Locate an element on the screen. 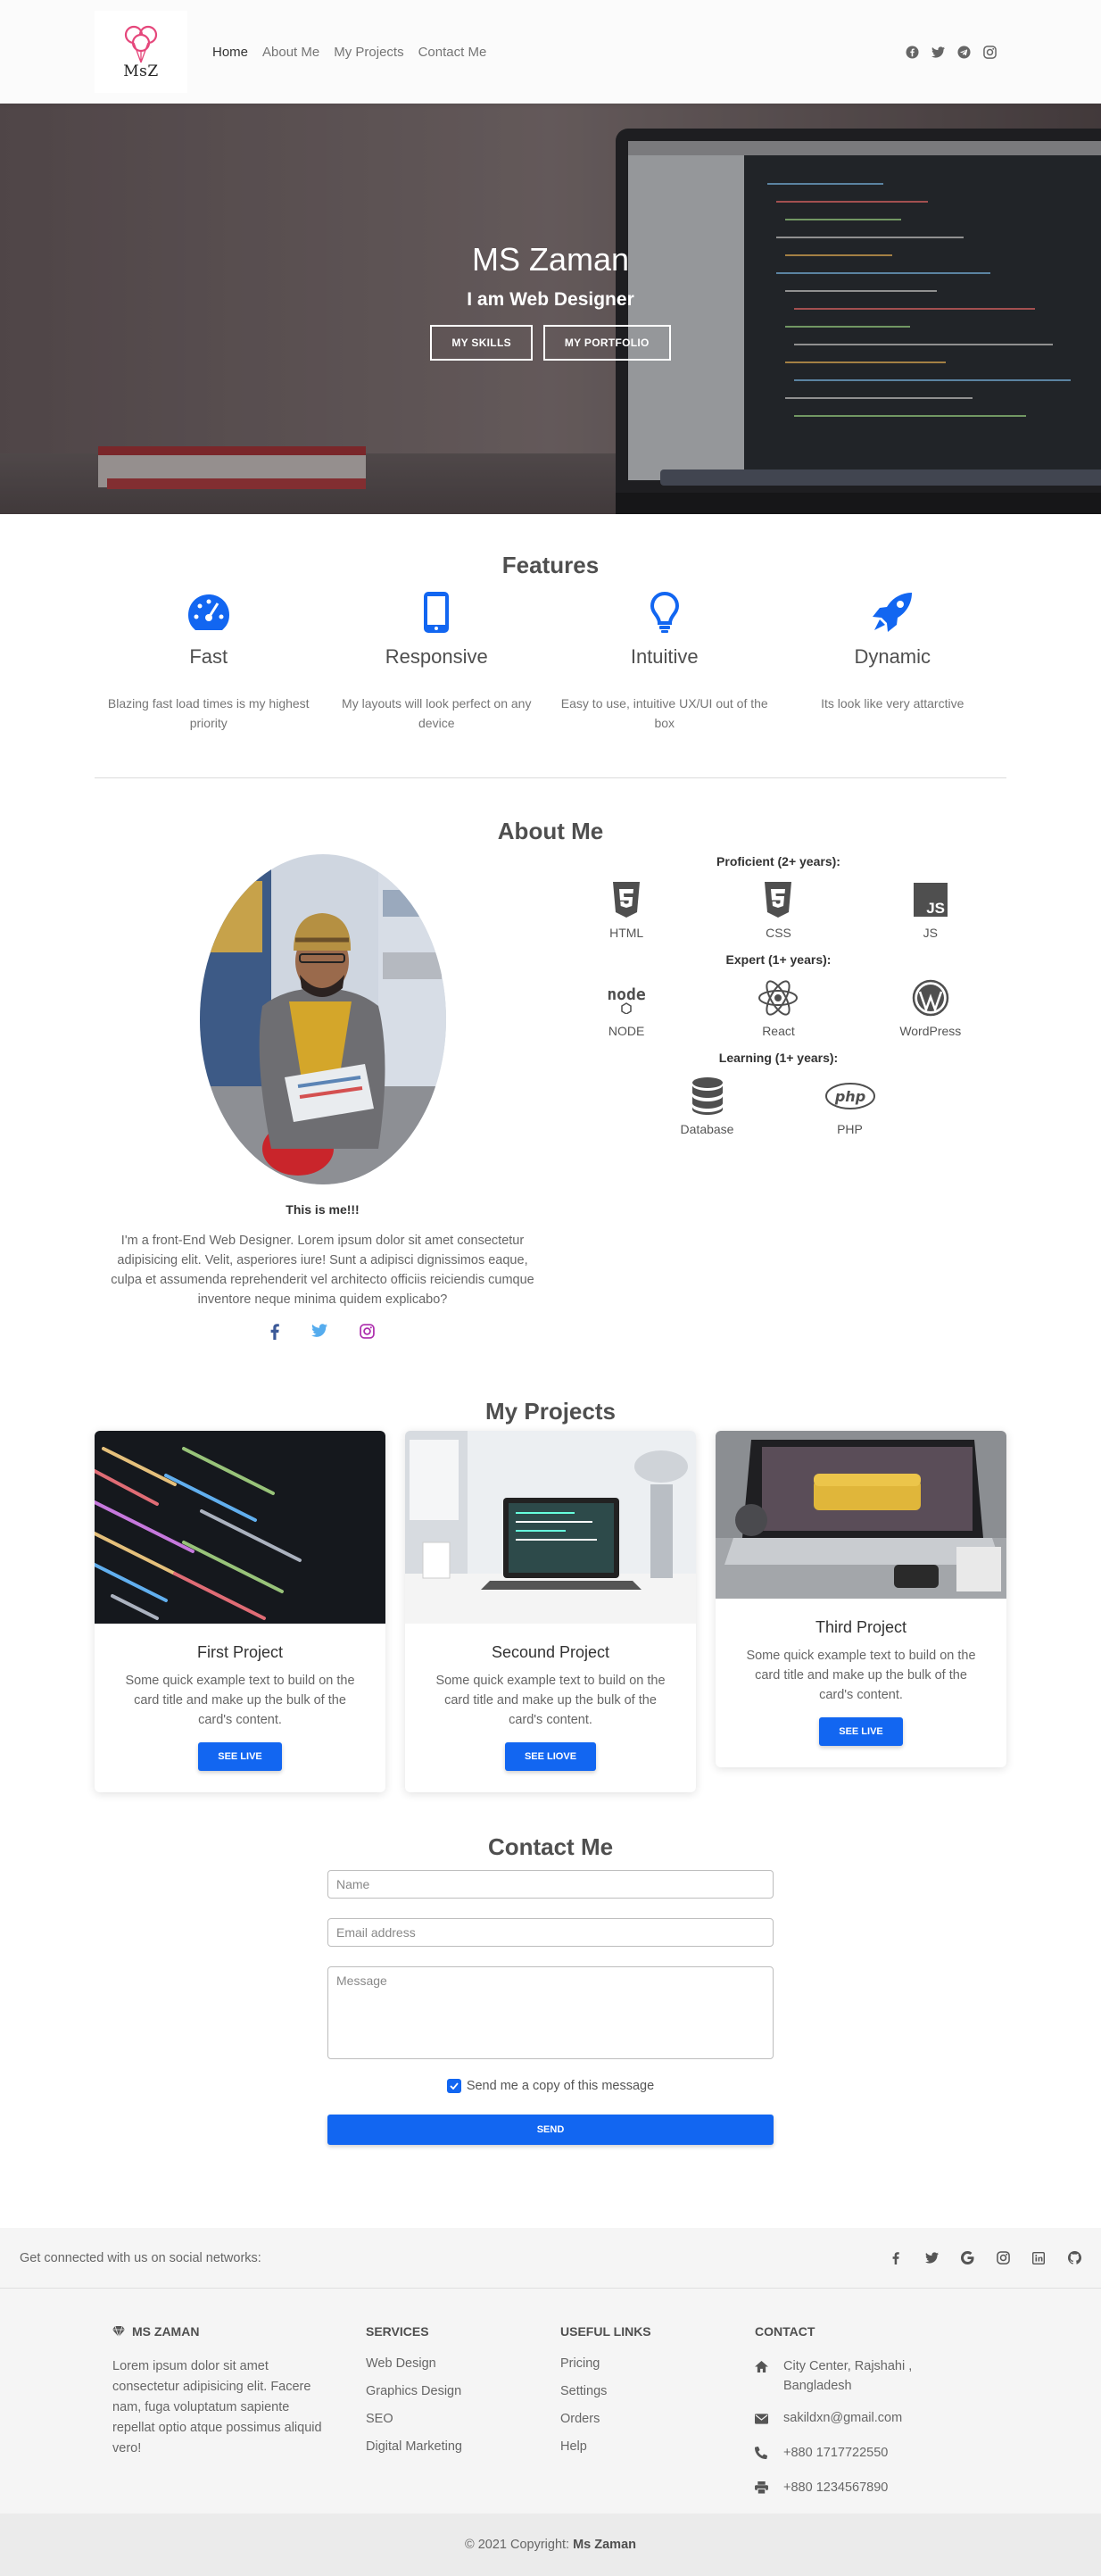 Image resolution: width=1101 pixels, height=2576 pixels. footer-phone: +880 1717722550 is located at coordinates (862, 2454).